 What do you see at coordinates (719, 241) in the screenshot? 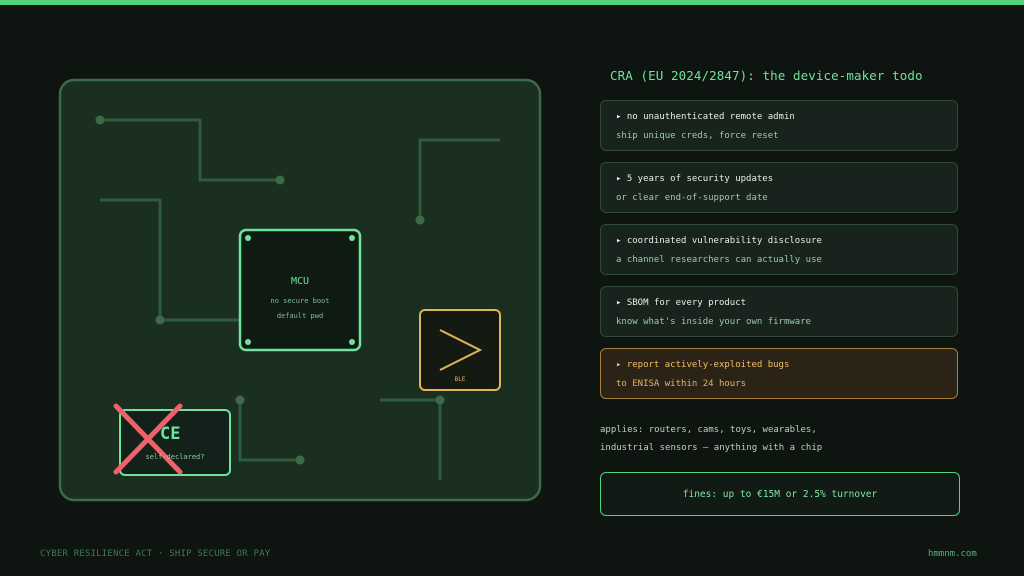
I see `requirement-heading: ▸ coordinated vulnerability disclosure` at bounding box center [719, 241].